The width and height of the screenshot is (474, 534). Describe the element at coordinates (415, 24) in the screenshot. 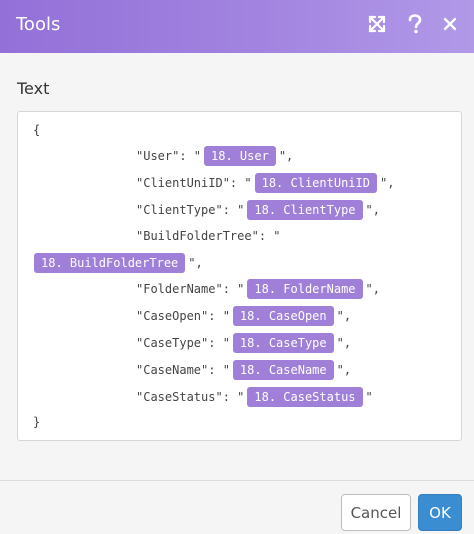

I see `help-icon` at that location.